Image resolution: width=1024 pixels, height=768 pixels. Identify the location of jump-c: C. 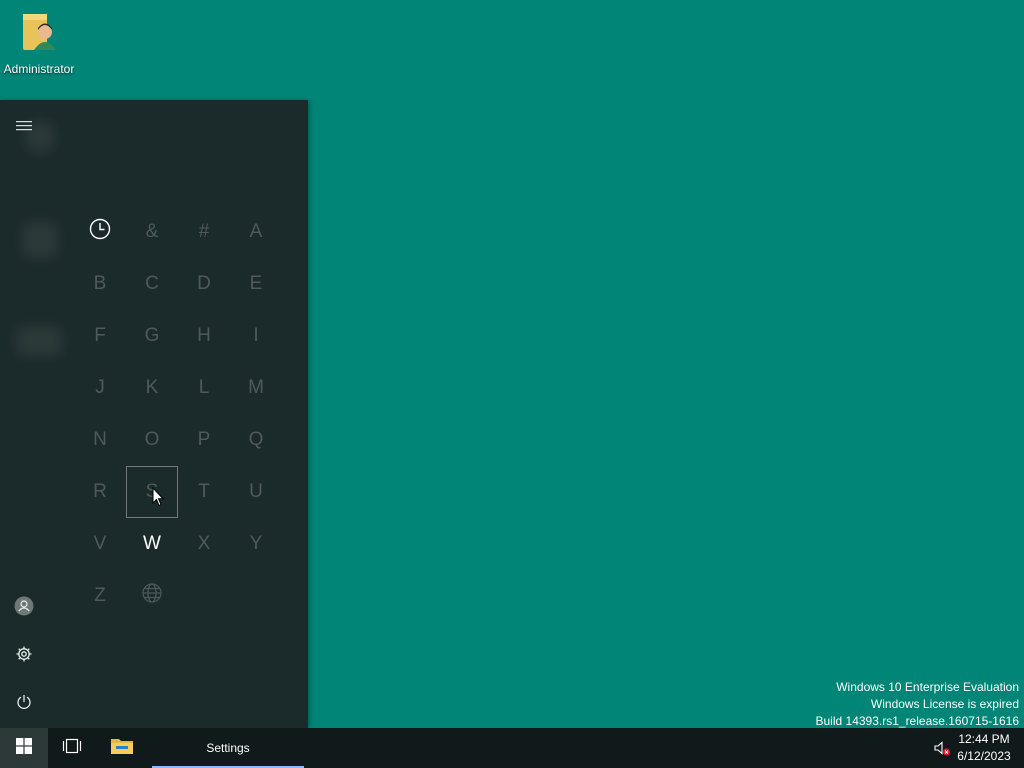
(152, 284).